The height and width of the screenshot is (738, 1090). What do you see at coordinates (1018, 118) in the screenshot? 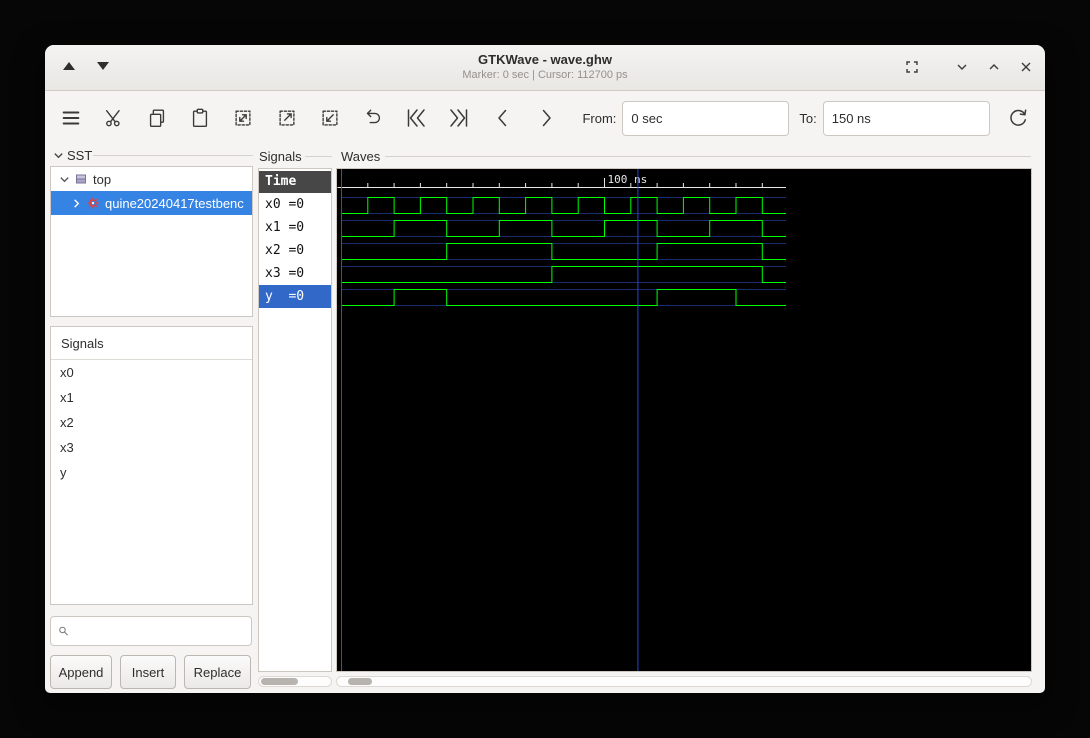
I see `reload-icon` at bounding box center [1018, 118].